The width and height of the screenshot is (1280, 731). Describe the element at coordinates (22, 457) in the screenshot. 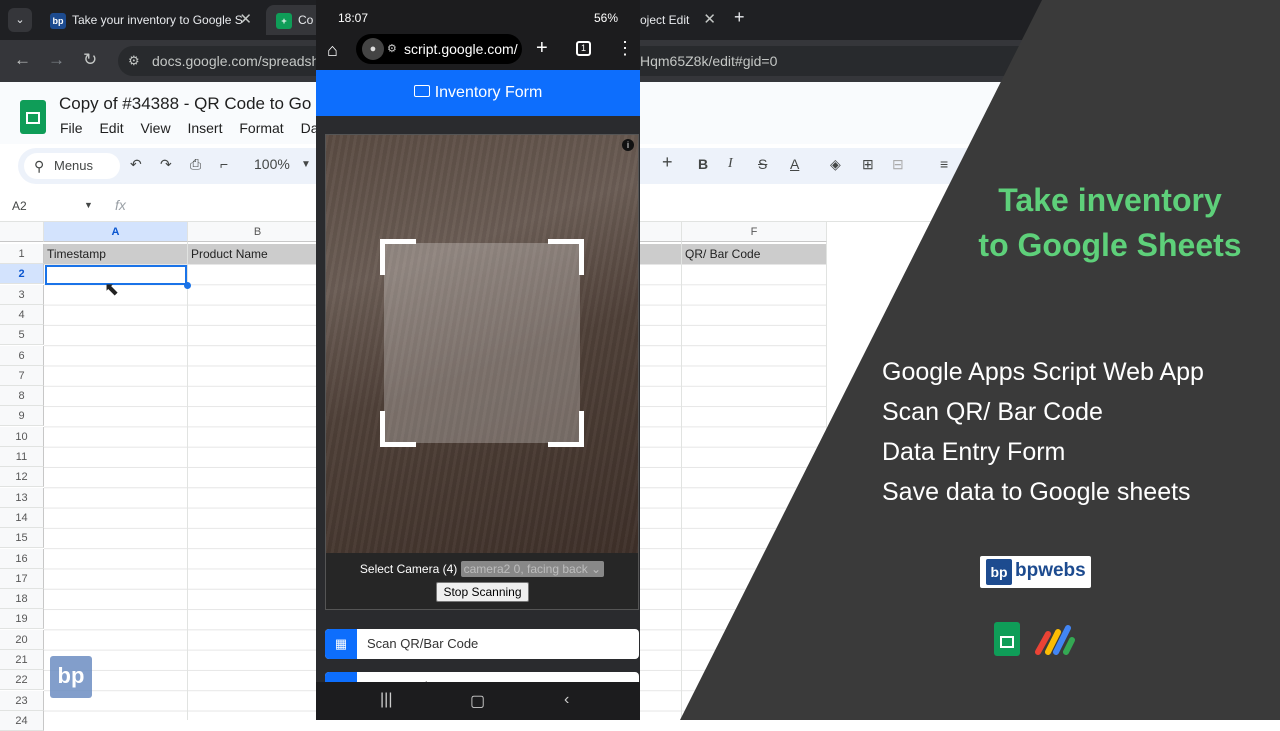

I see `row-header: 11` at that location.